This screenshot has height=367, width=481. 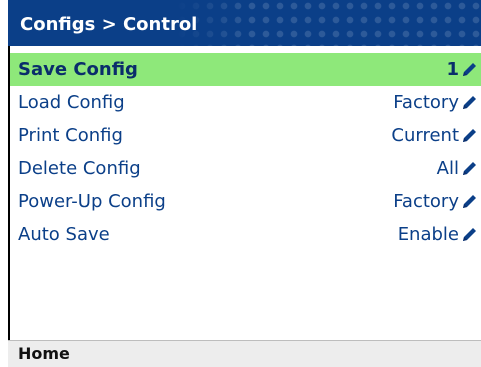 What do you see at coordinates (244, 23) in the screenshot?
I see `title-bar: Configs > Control` at bounding box center [244, 23].